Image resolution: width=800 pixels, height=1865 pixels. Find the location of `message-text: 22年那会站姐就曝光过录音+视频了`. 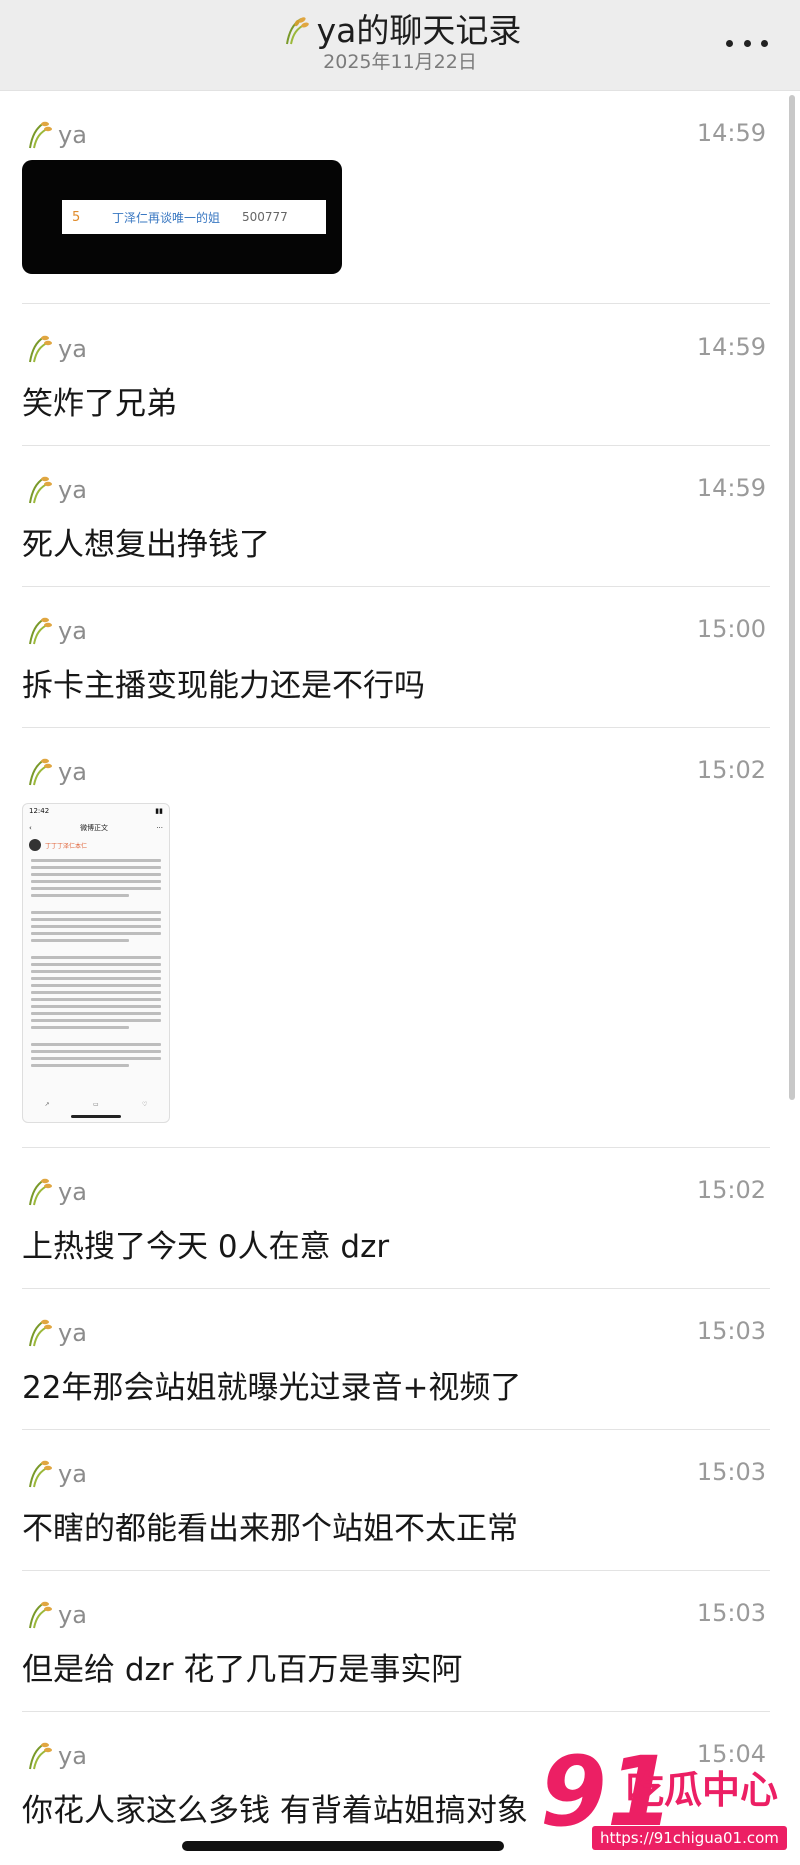

message-text: 22年那会站姐就曝光过录音+视频了 is located at coordinates (272, 1388).